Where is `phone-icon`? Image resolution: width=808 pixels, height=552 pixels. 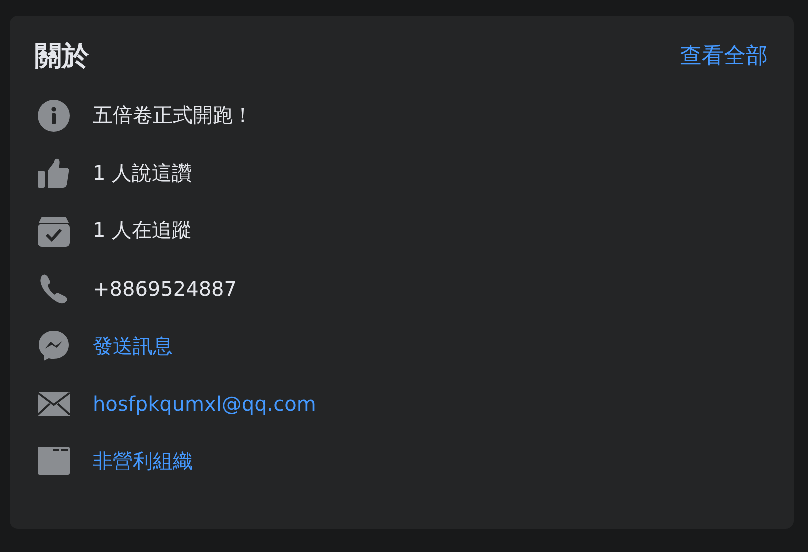
phone-icon is located at coordinates (54, 288).